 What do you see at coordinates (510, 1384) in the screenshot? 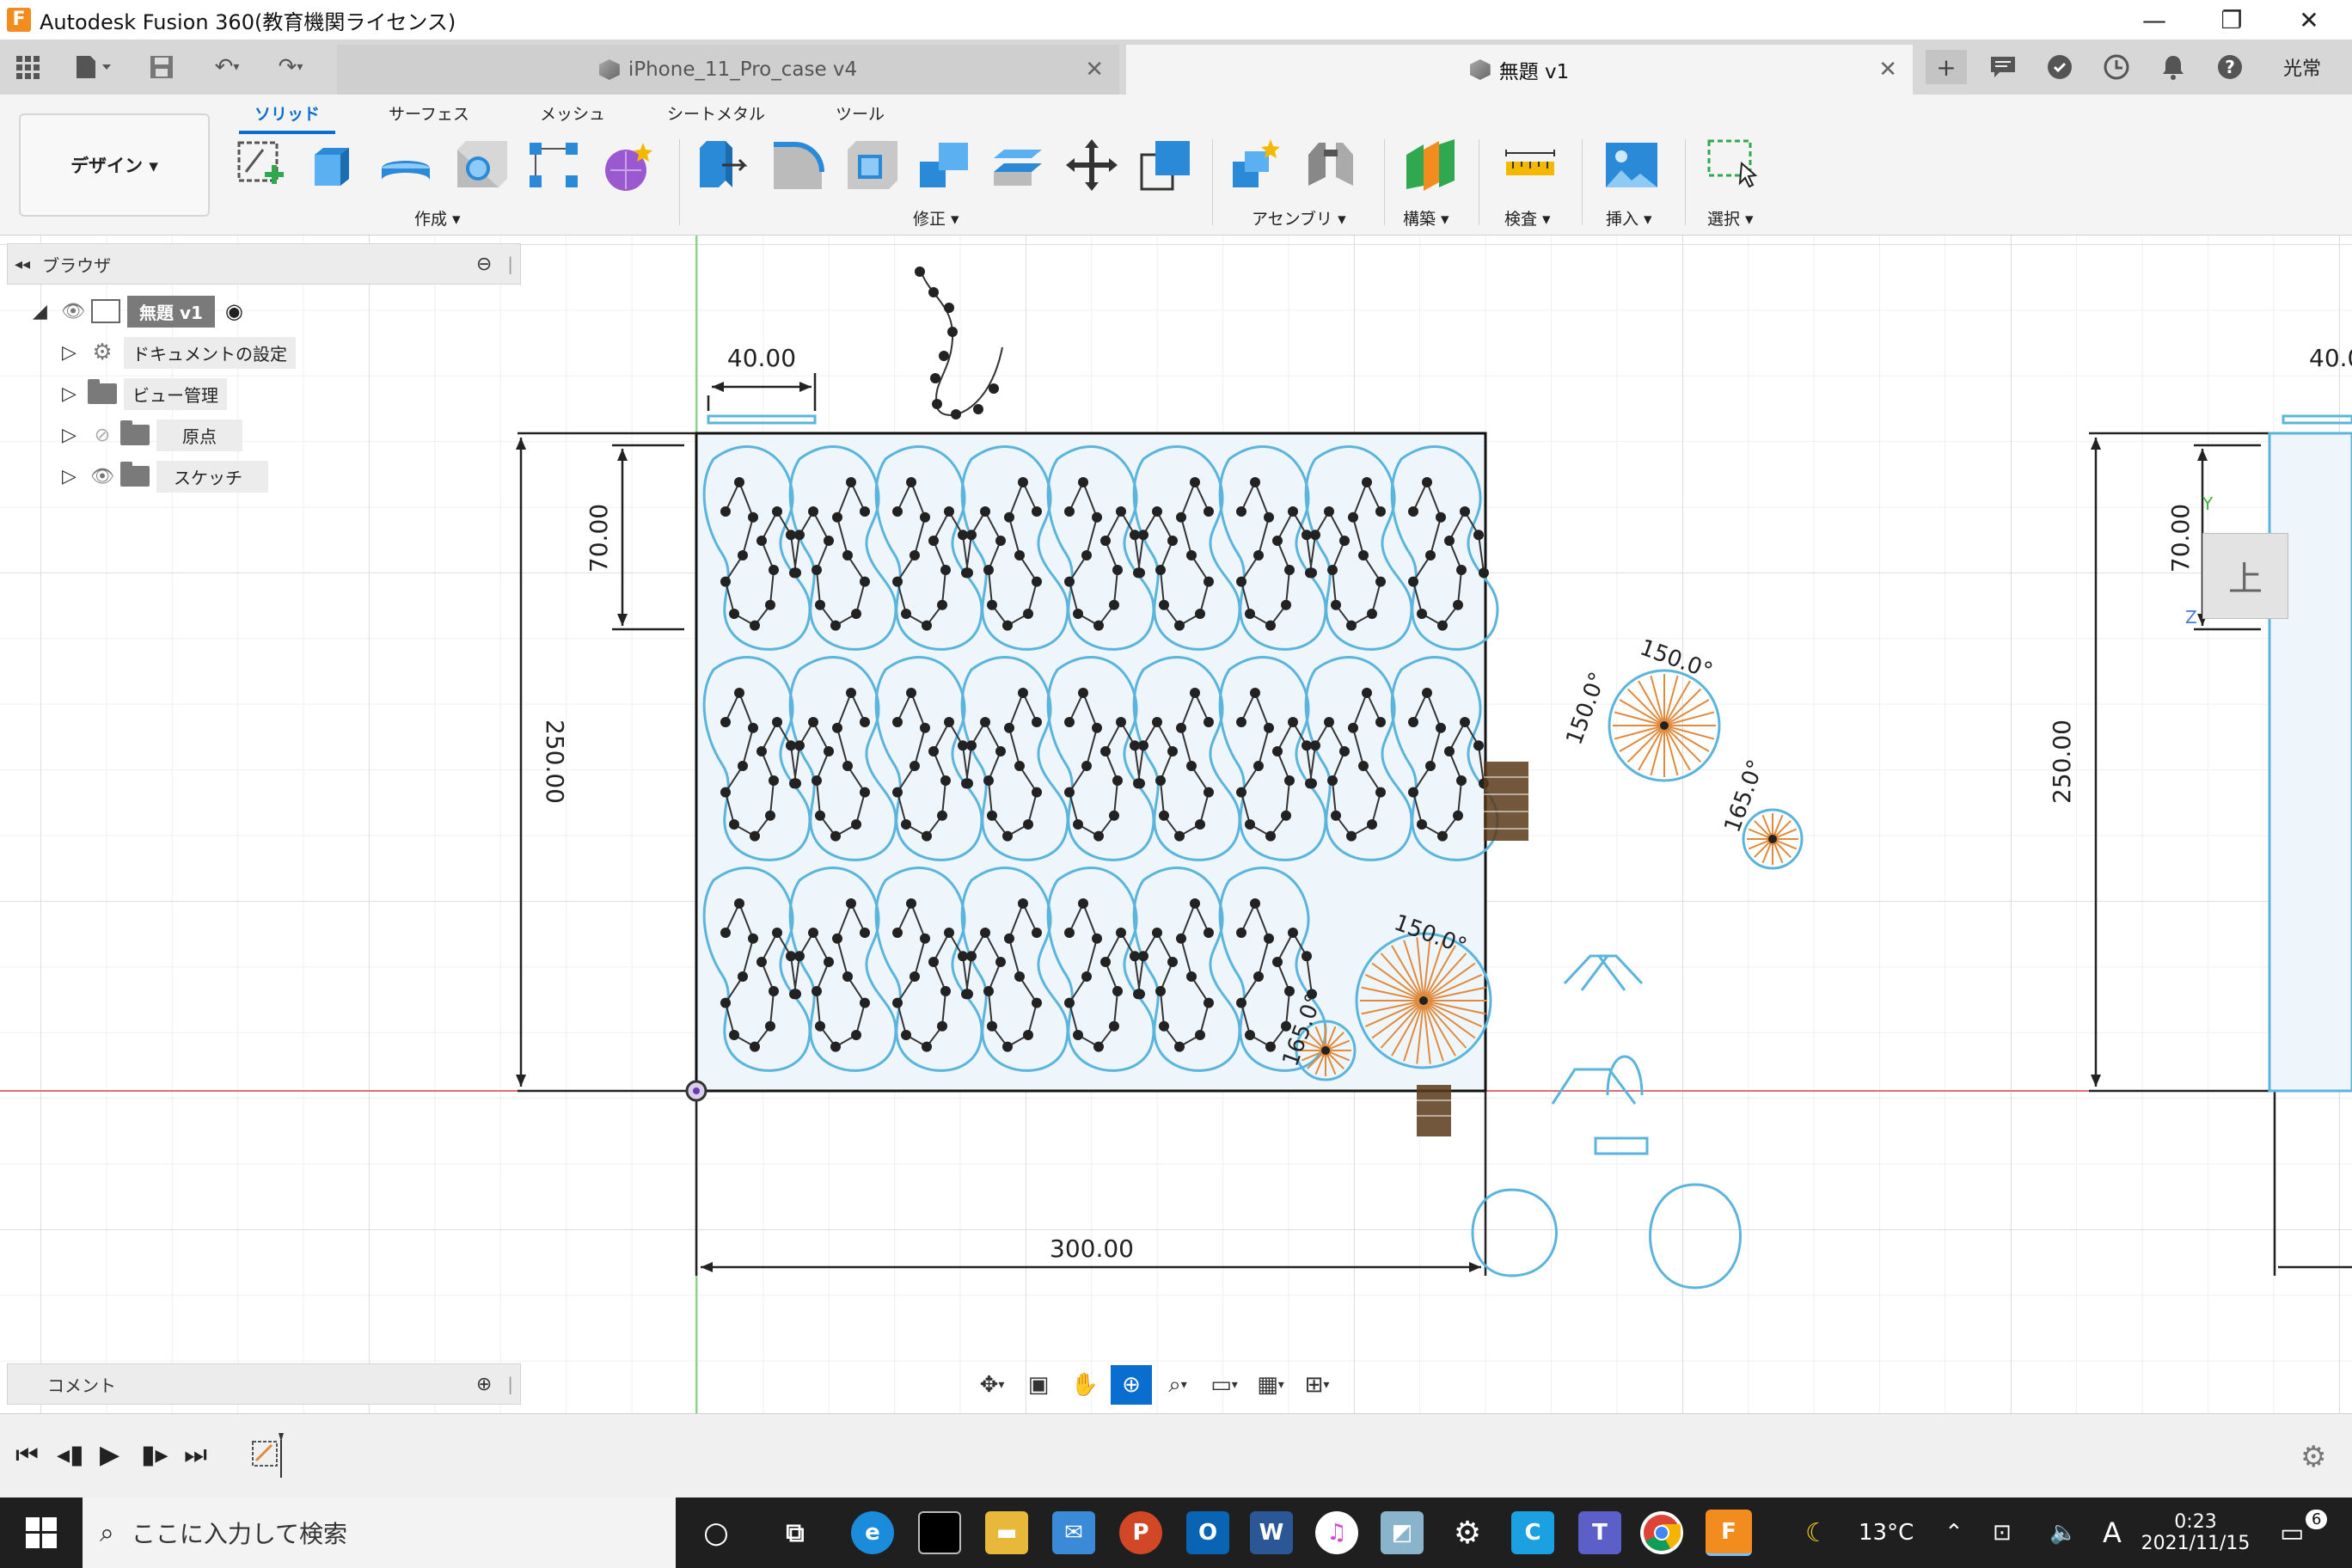
I see `panel-grip-icon: |` at bounding box center [510, 1384].